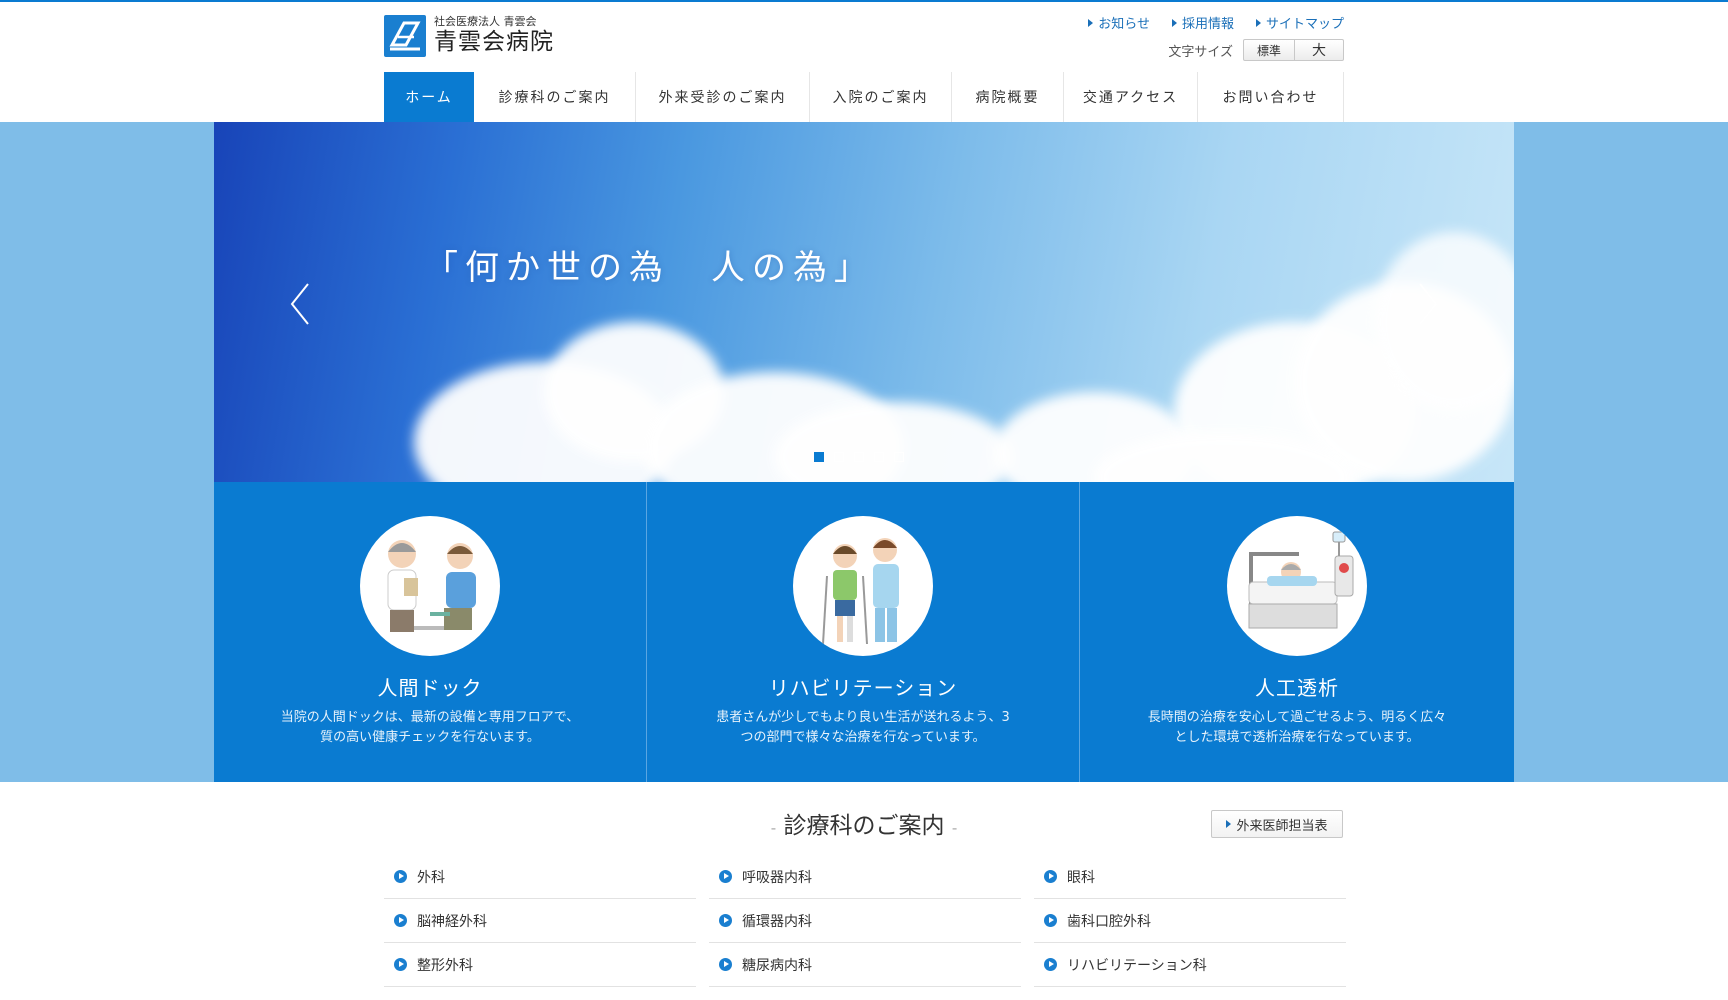  I want to click on nav-outpatient: 外来受診のご案内, so click(723, 97).